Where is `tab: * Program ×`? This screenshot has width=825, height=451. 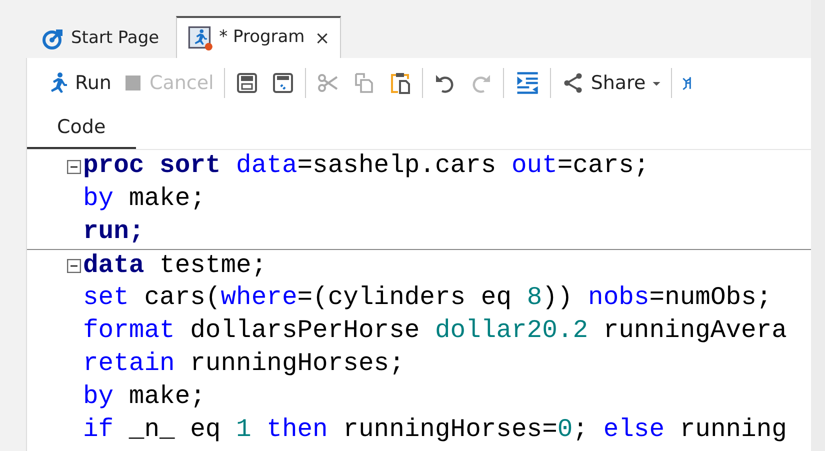
tab: * Program × is located at coordinates (258, 37).